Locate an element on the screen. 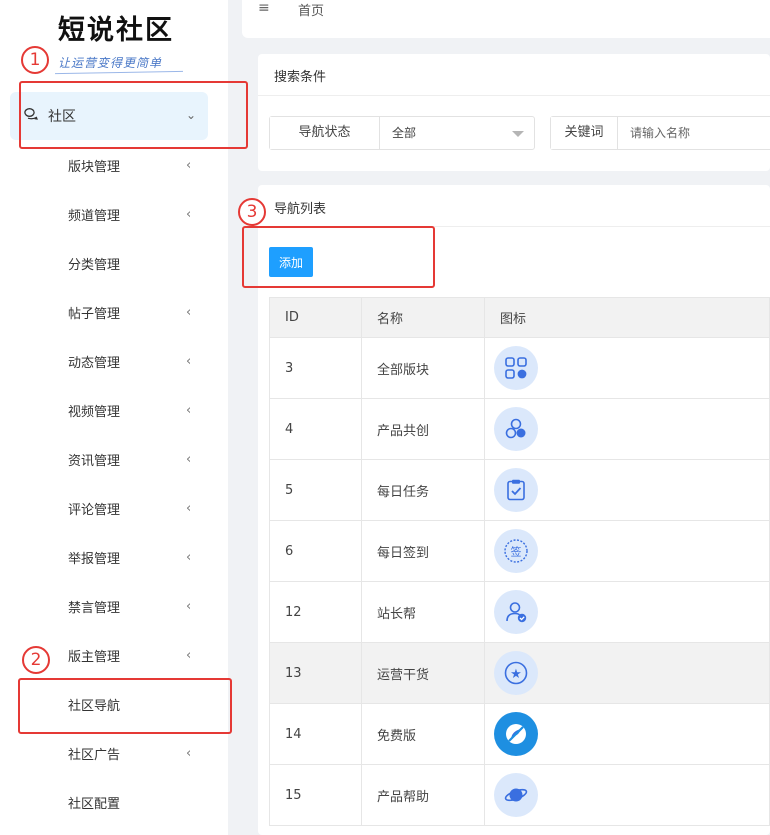  sidebar-subitem-label: 社区配置 is located at coordinates (94, 804).